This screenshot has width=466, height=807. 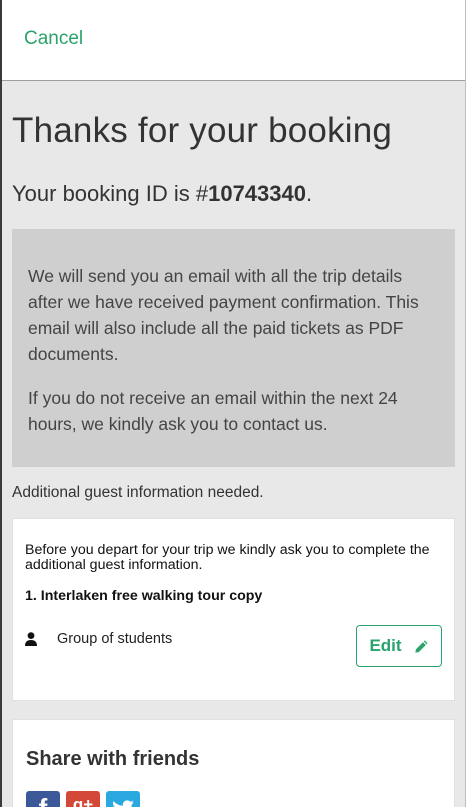 What do you see at coordinates (144, 596) in the screenshot?
I see `tour-name: 1. Interlaken free walking tour copy` at bounding box center [144, 596].